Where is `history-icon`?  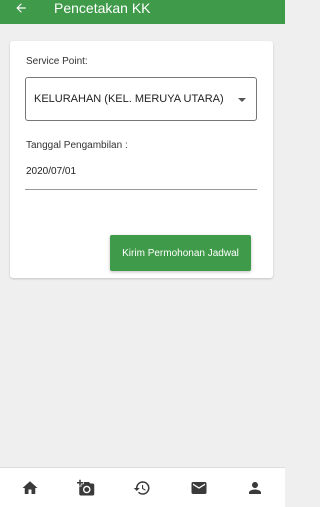
history-icon is located at coordinates (142, 487).